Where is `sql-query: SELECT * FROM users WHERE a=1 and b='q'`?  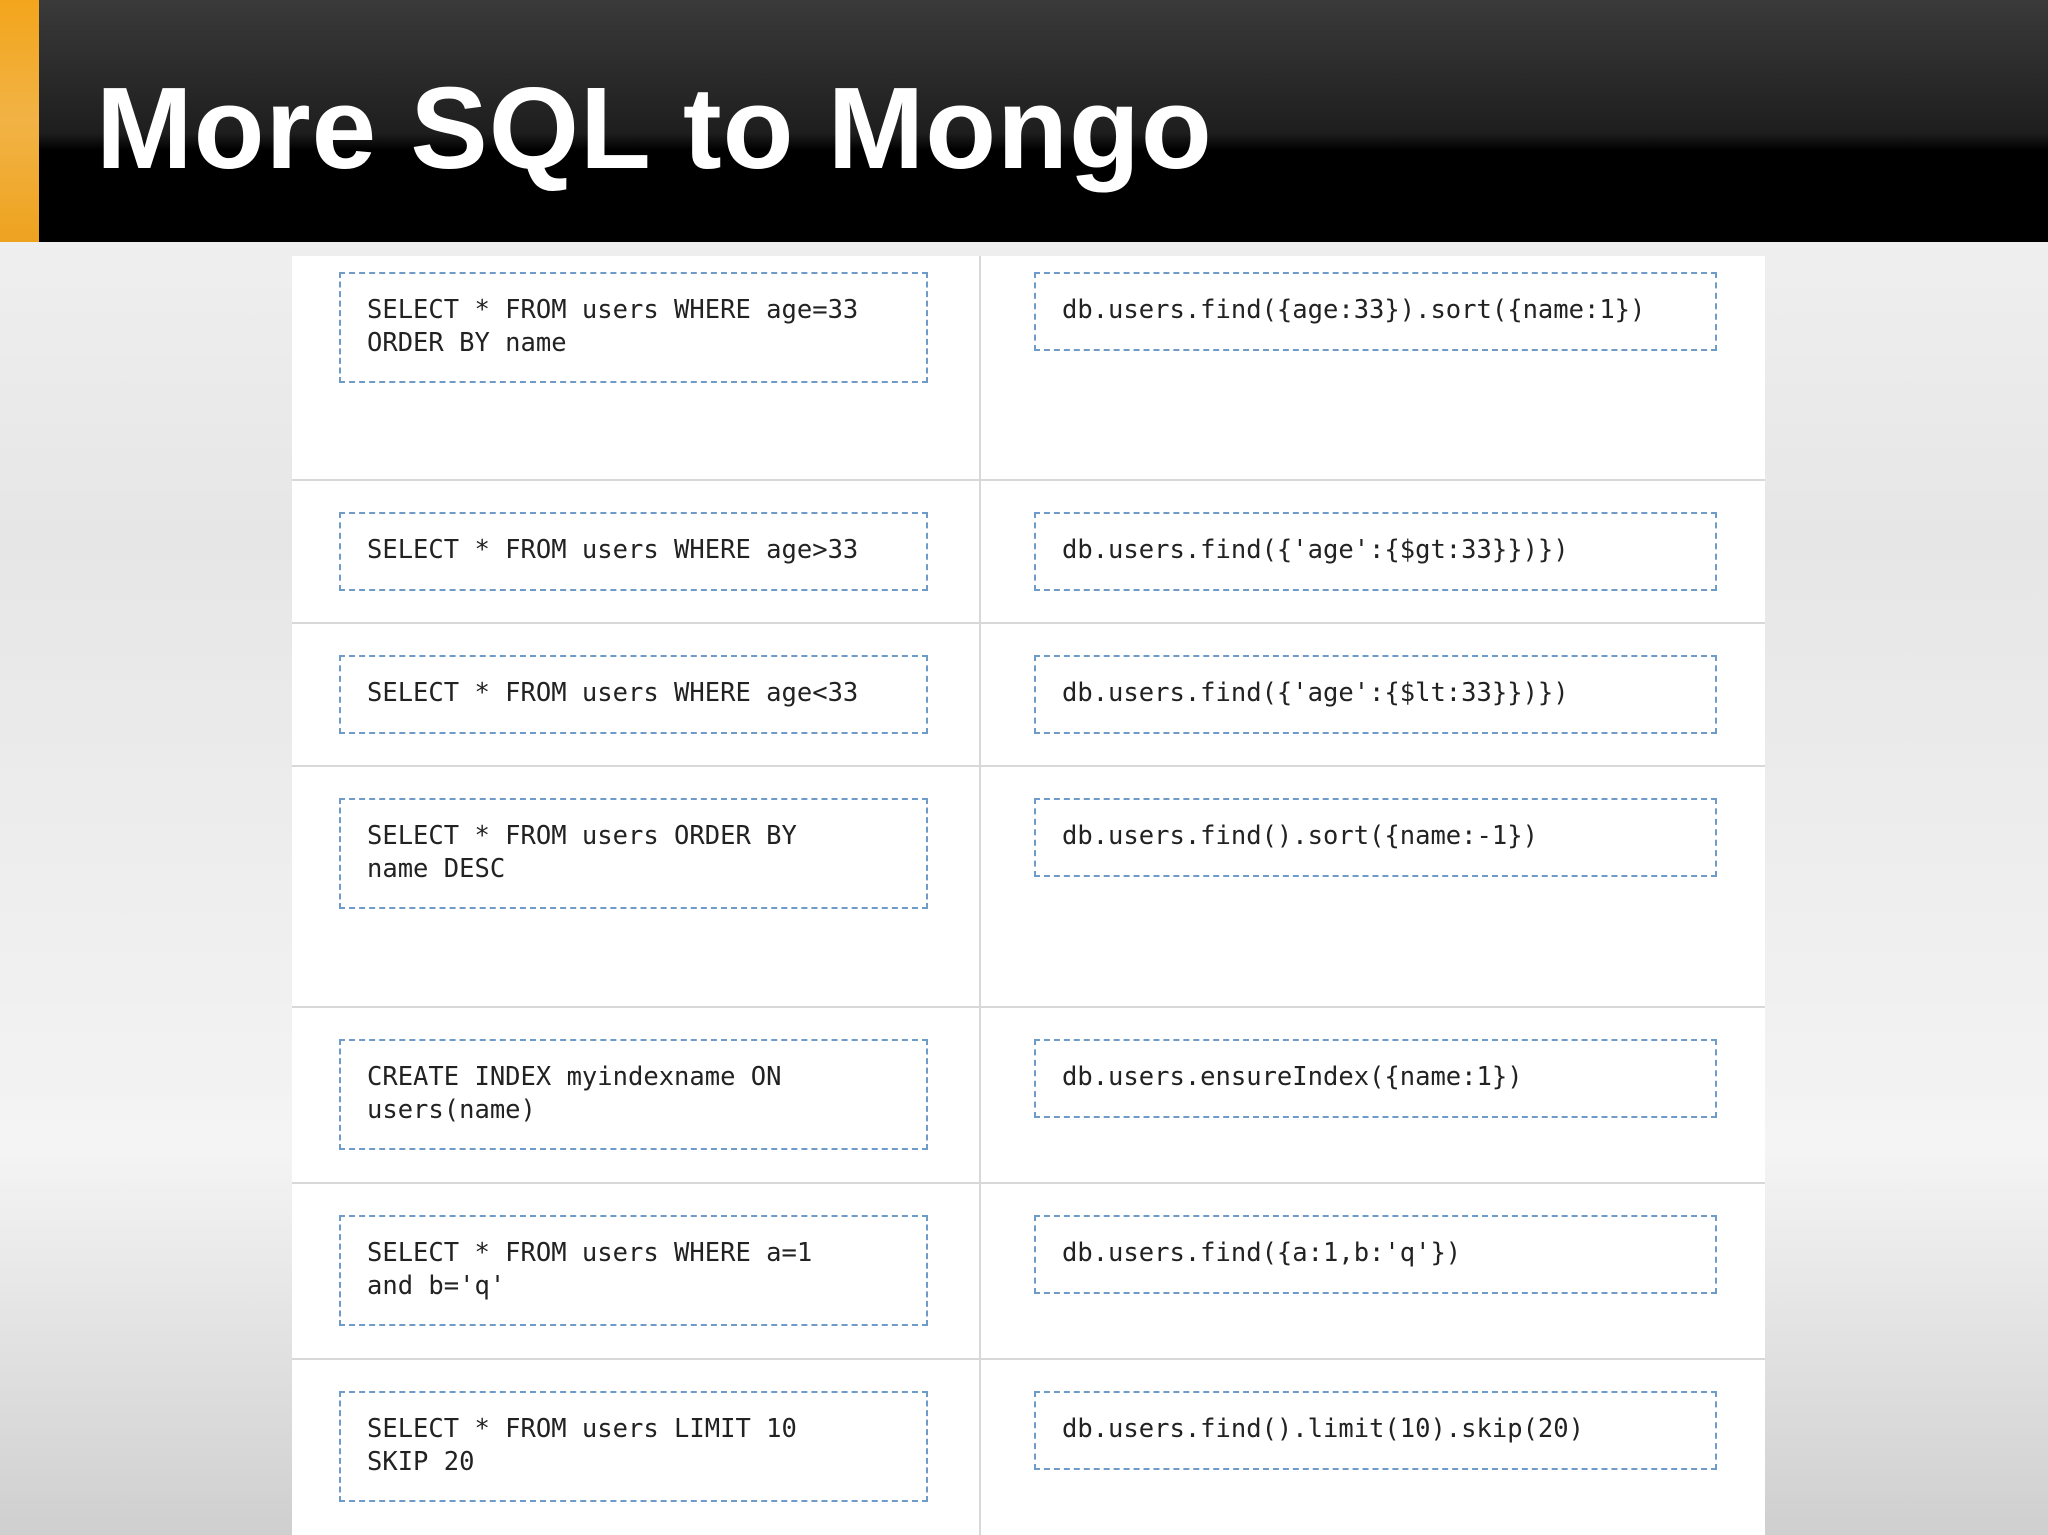
sql-query: SELECT * FROM users WHERE a=1 and b='q' is located at coordinates (633, 1270).